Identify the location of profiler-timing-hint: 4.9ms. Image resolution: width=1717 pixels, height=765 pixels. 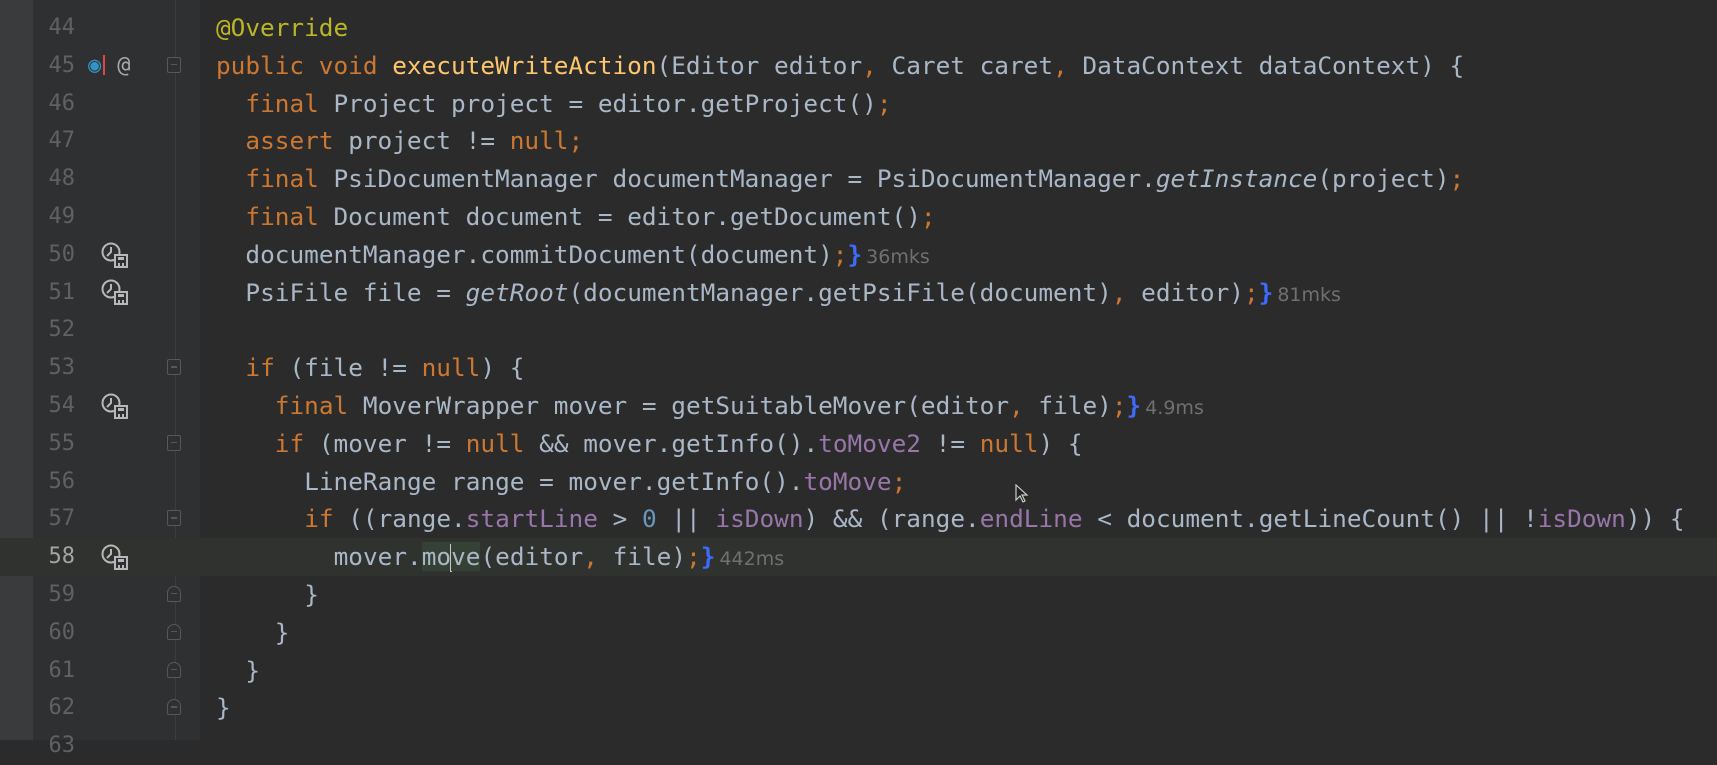
(1174, 407).